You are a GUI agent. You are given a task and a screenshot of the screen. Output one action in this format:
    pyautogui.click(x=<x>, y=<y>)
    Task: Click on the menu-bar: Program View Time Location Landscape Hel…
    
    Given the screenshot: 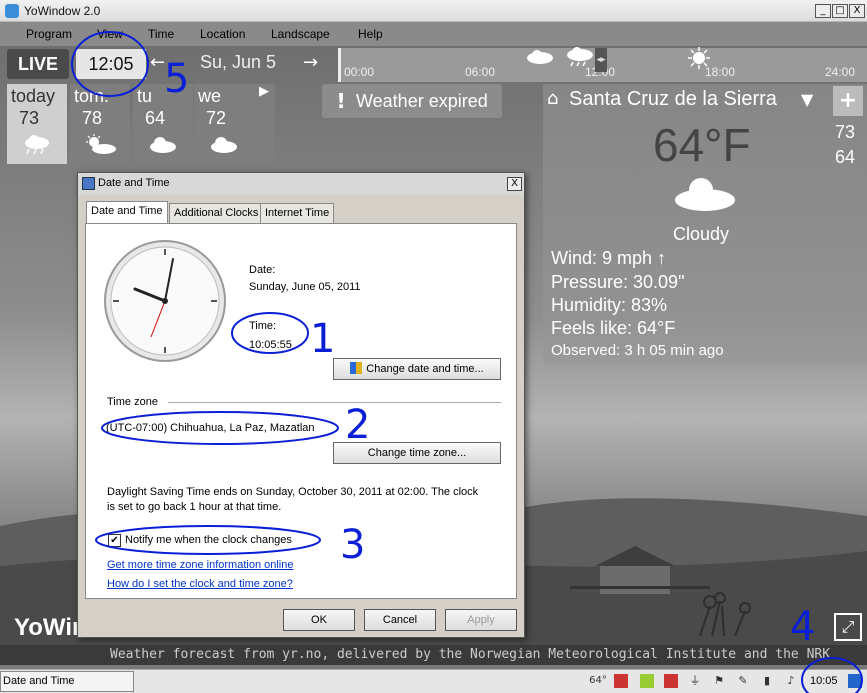 What is the action you would take?
    pyautogui.click(x=433, y=34)
    